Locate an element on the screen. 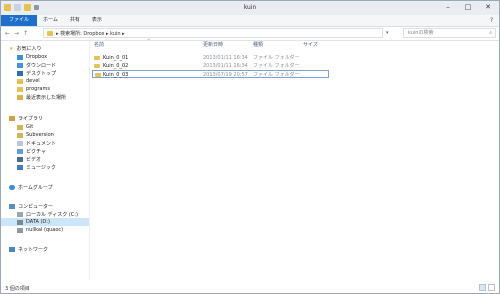  nav-item-videos: ビデオ is located at coordinates (29, 159).